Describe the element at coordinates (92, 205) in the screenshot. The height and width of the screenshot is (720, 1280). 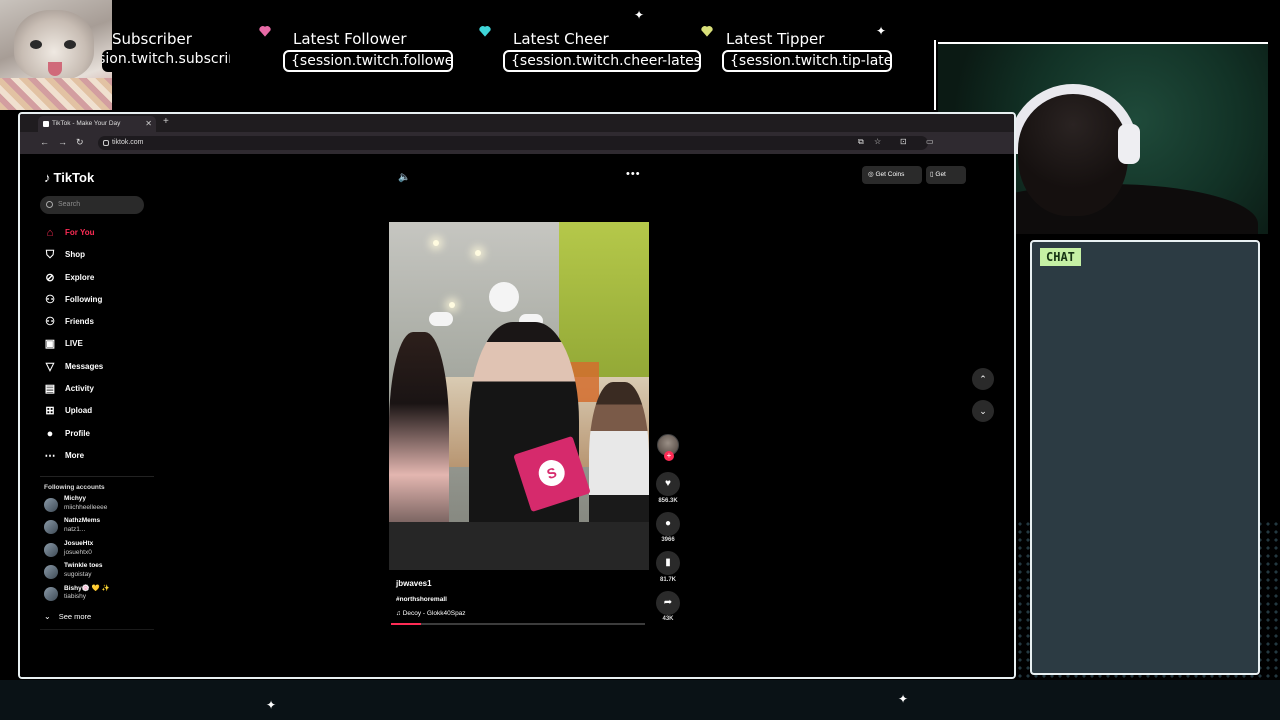
I see `search-input: Search` at that location.